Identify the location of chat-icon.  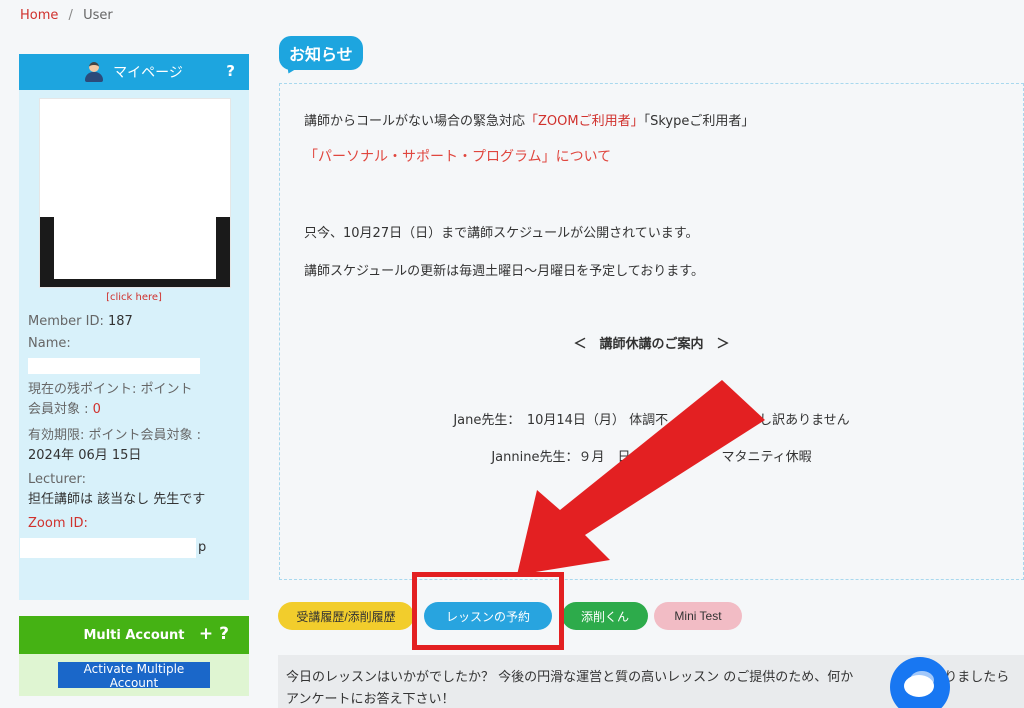
(920, 682).